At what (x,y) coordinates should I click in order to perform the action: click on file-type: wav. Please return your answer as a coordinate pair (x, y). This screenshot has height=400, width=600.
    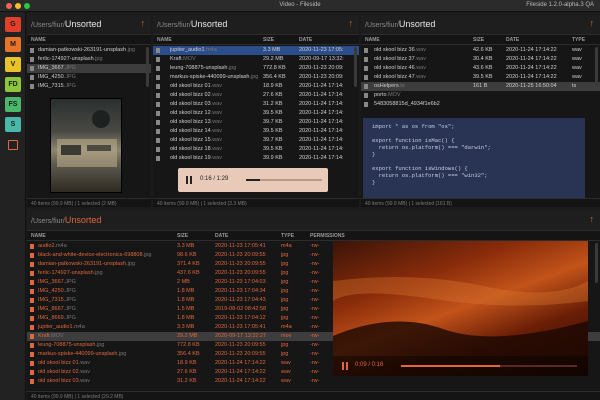
    Looking at the image, I should click on (286, 372).